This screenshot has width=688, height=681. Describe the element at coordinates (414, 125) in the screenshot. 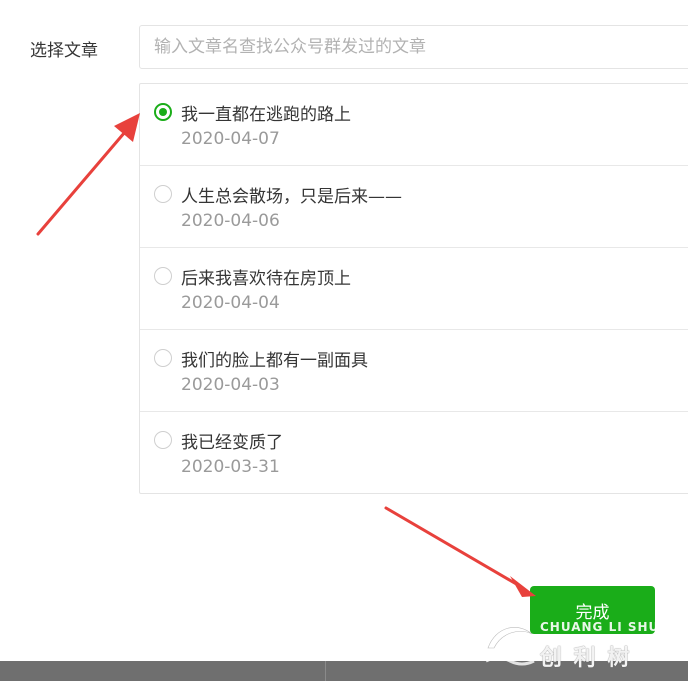

I see `article-item: 我一直都在逃跑的路上 2020-04-07` at that location.